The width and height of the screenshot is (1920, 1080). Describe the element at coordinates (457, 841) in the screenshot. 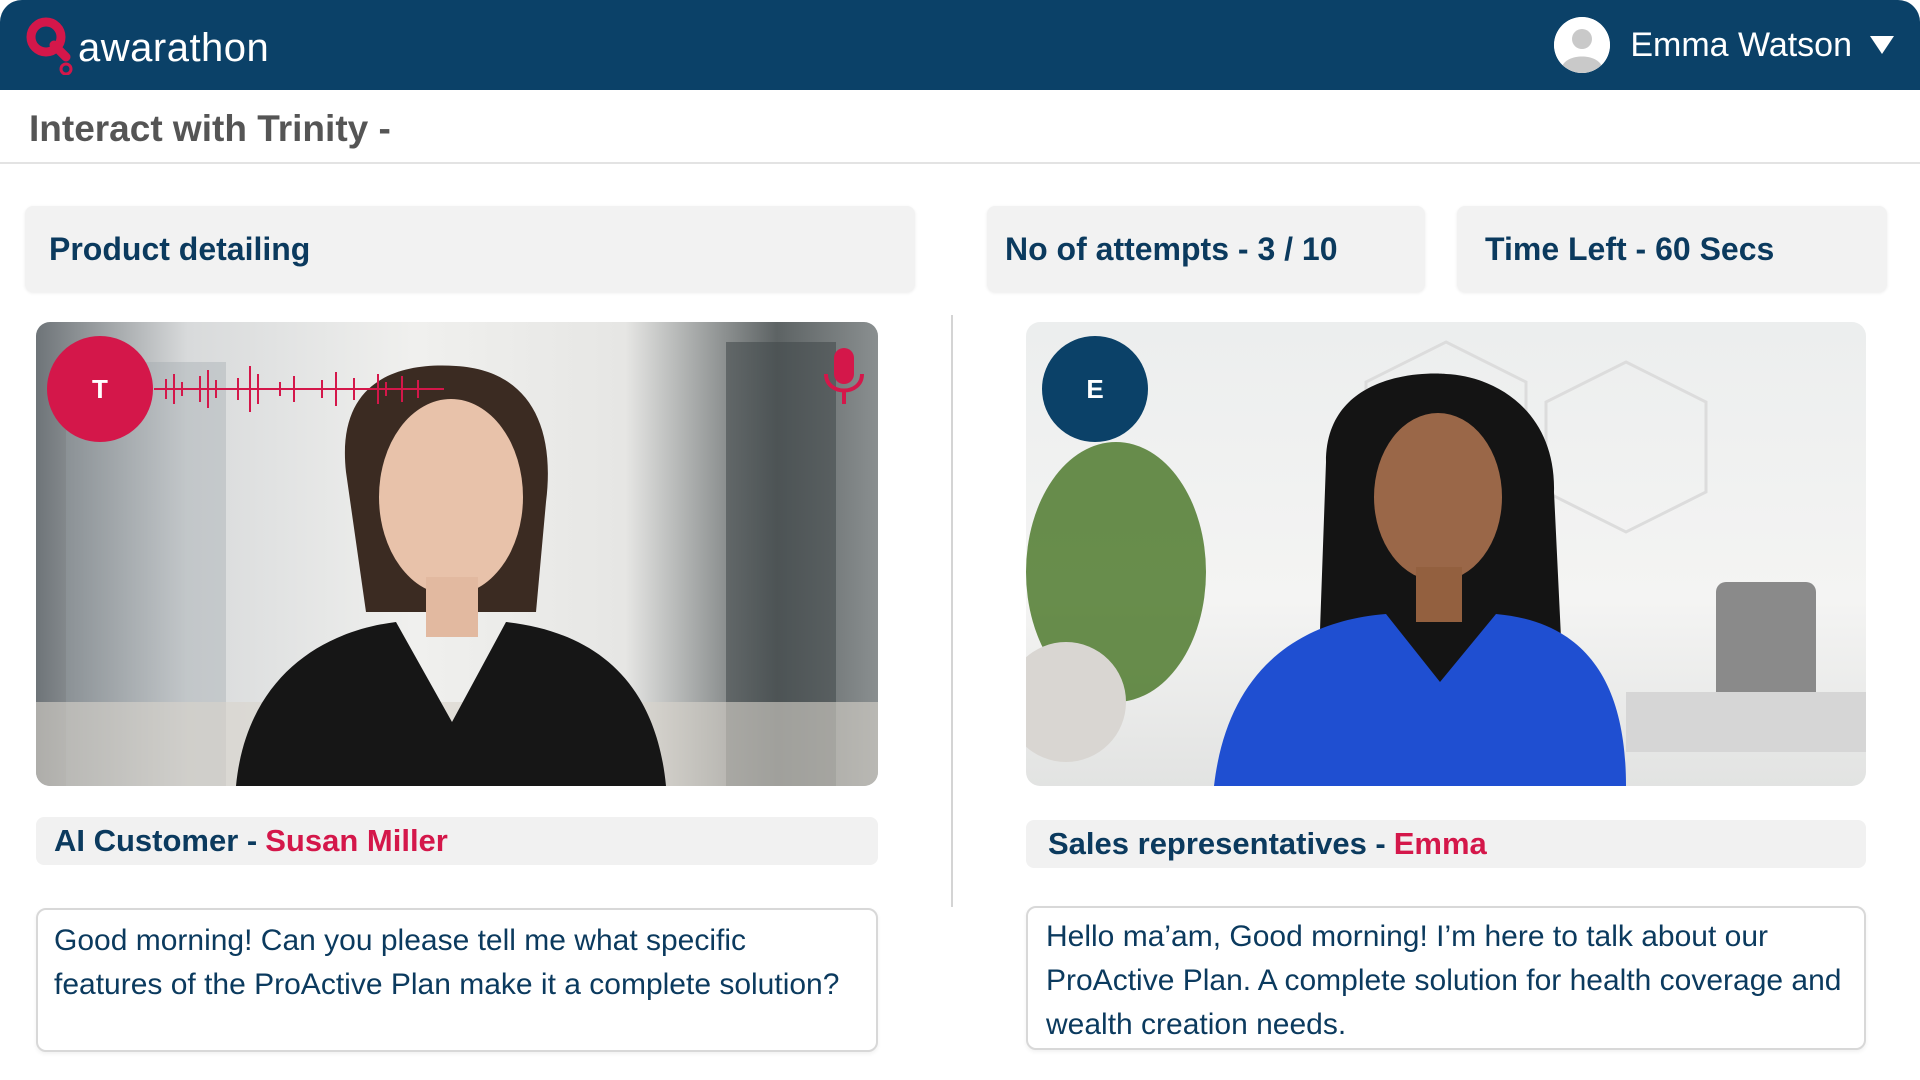

I see `ai-customer-name-bar: AI Customer - Susan Miller` at that location.